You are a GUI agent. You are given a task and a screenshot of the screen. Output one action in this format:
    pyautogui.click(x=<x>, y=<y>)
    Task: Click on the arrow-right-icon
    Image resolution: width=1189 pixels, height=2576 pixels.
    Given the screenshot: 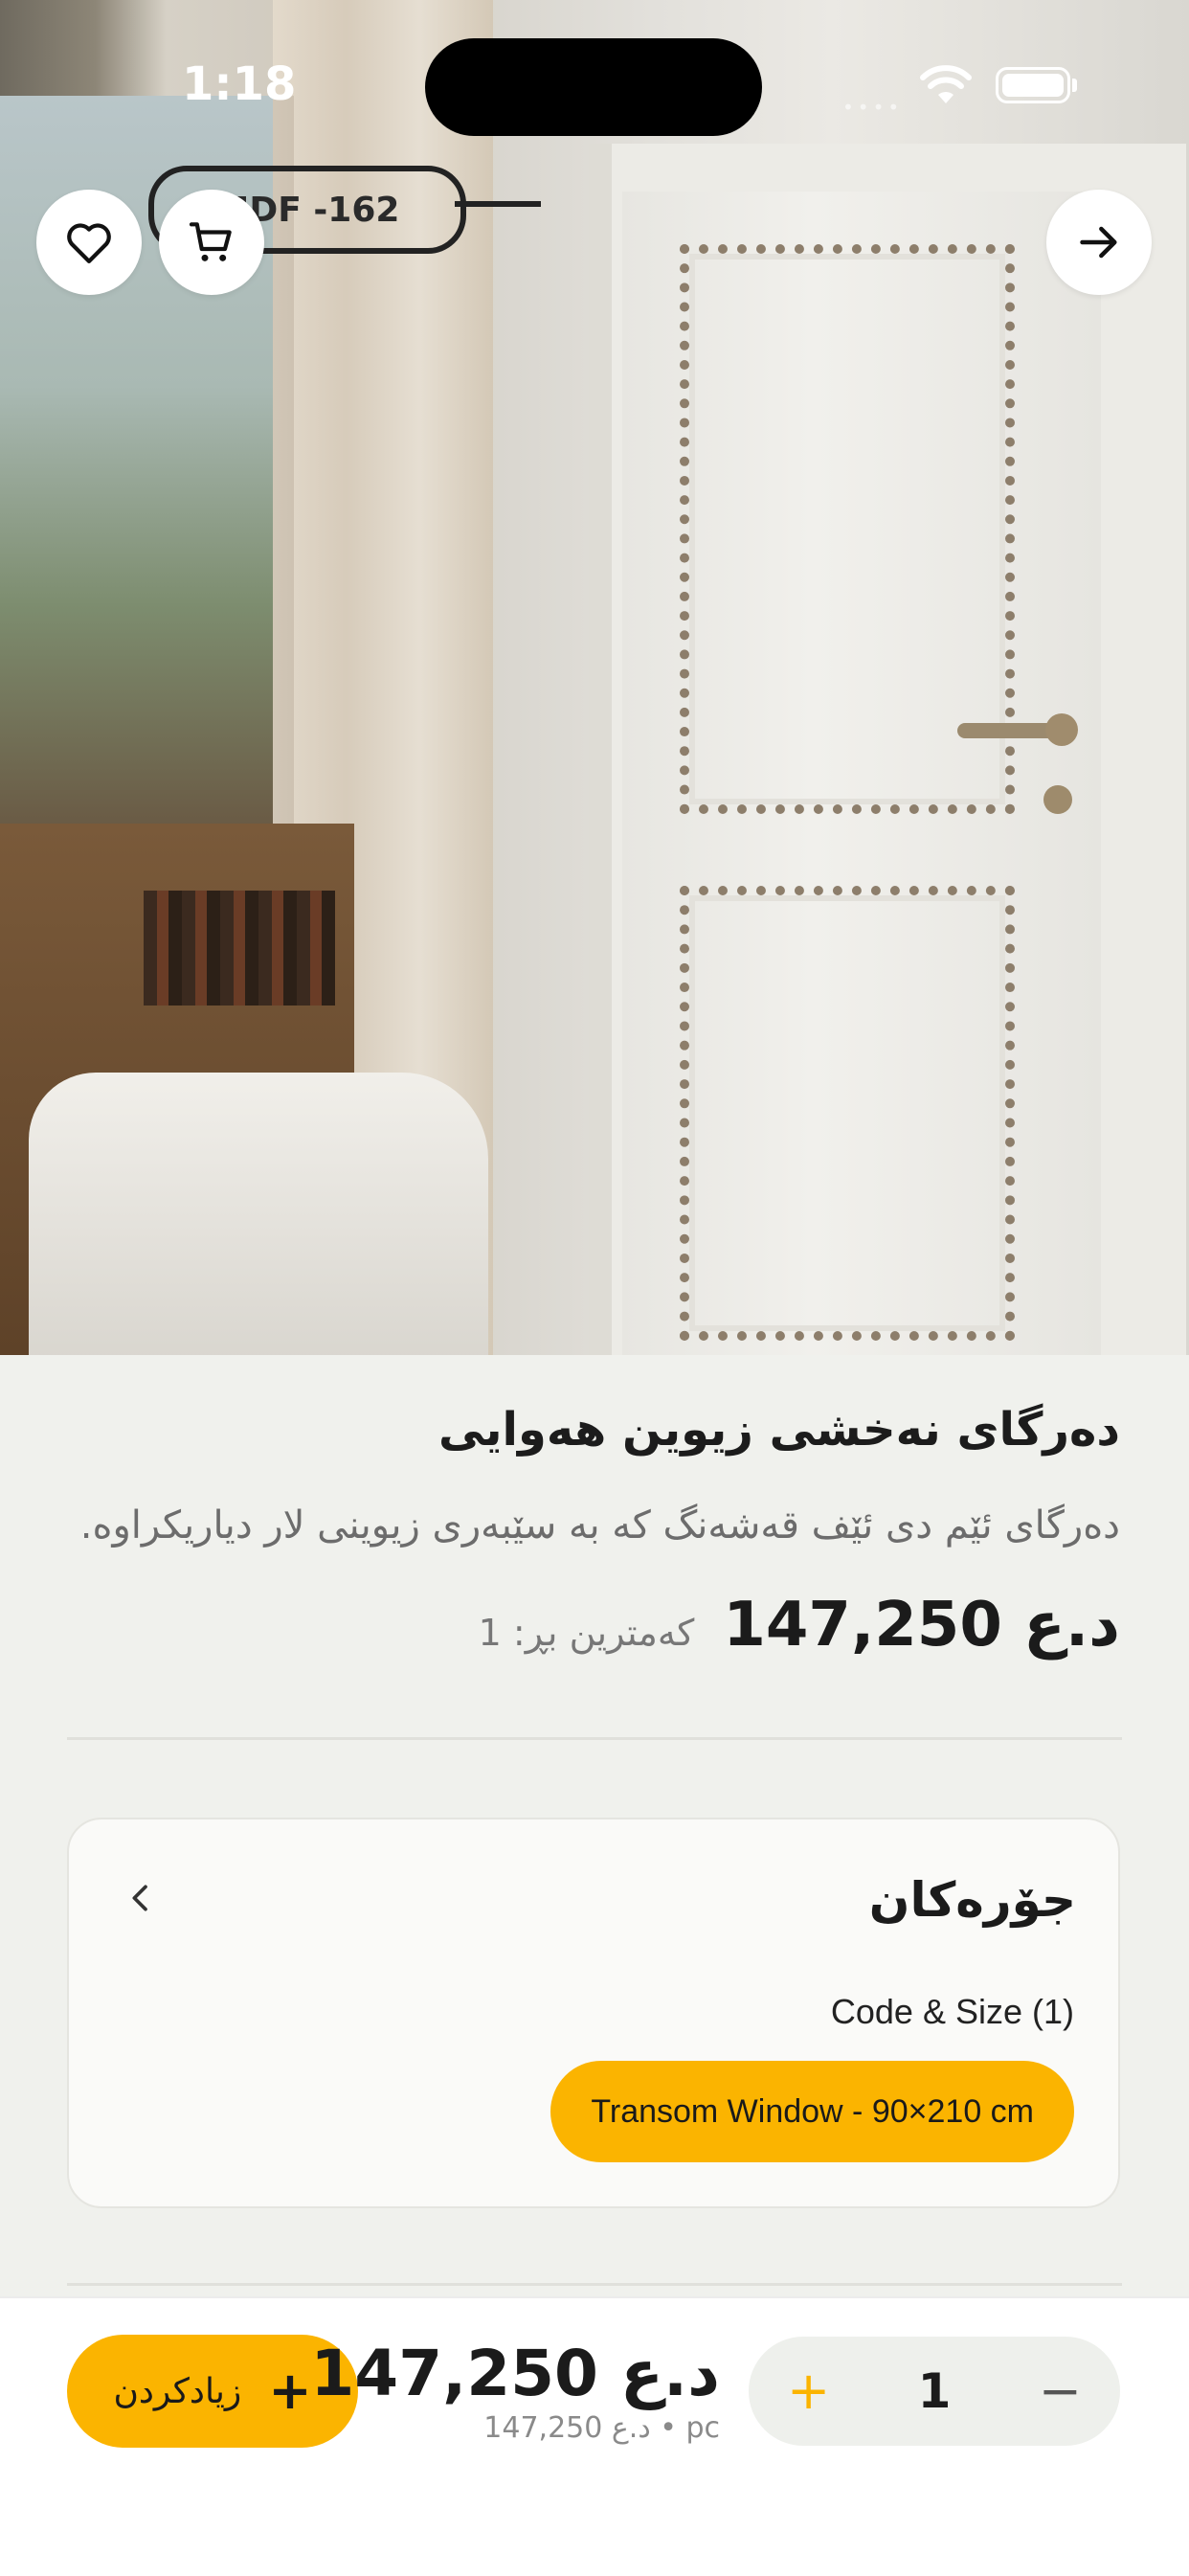 What is the action you would take?
    pyautogui.click(x=1098, y=242)
    